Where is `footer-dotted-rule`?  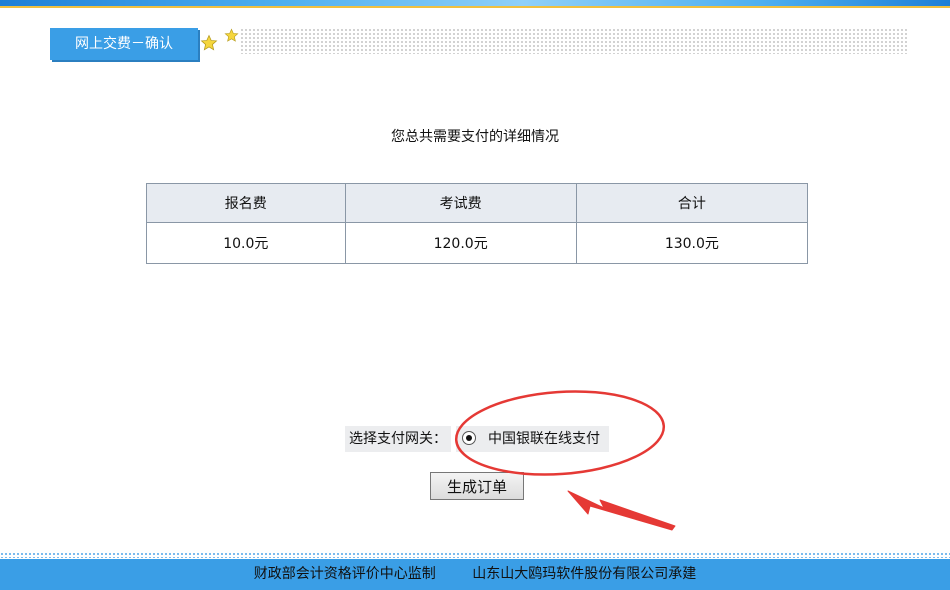
footer-dotted-rule is located at coordinates (475, 555).